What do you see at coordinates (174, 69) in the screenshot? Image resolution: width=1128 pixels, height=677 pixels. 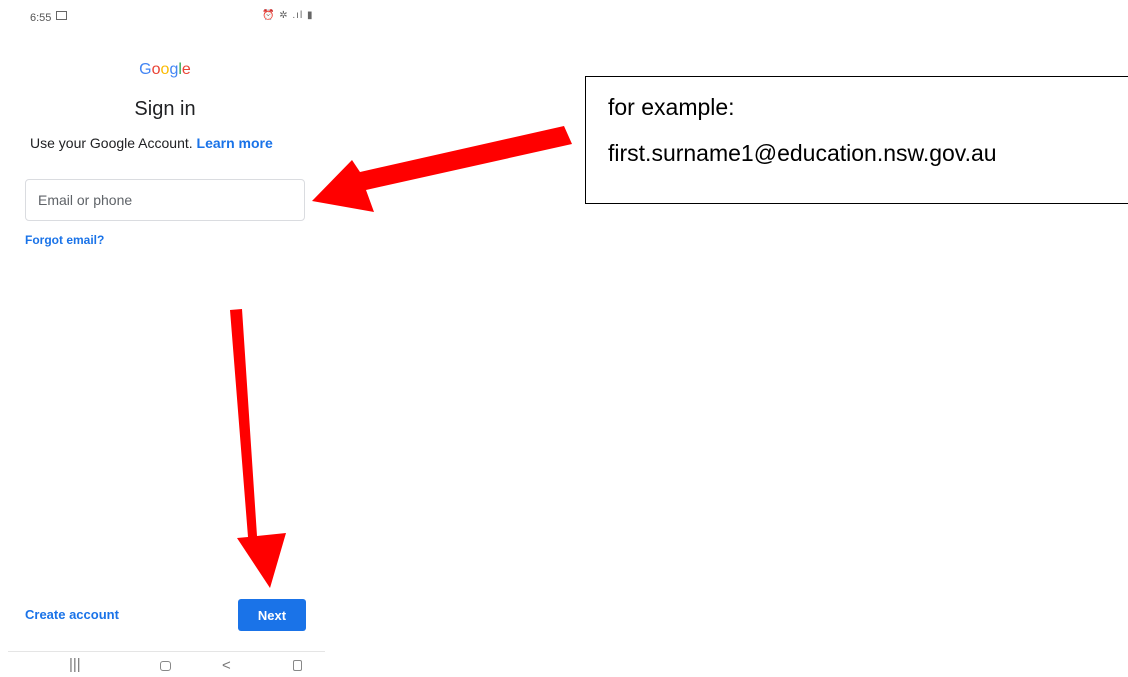 I see `logo-letter: g` at bounding box center [174, 69].